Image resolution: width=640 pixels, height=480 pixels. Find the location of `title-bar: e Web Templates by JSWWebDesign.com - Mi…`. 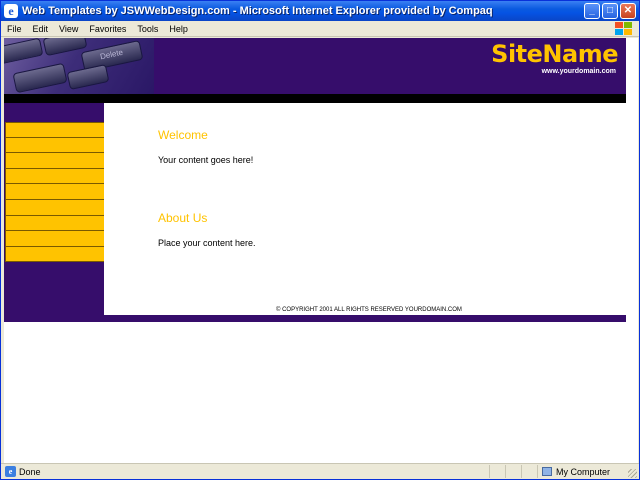

title-bar: e Web Templates by JSWWebDesign.com - Mi… is located at coordinates (320, 11).